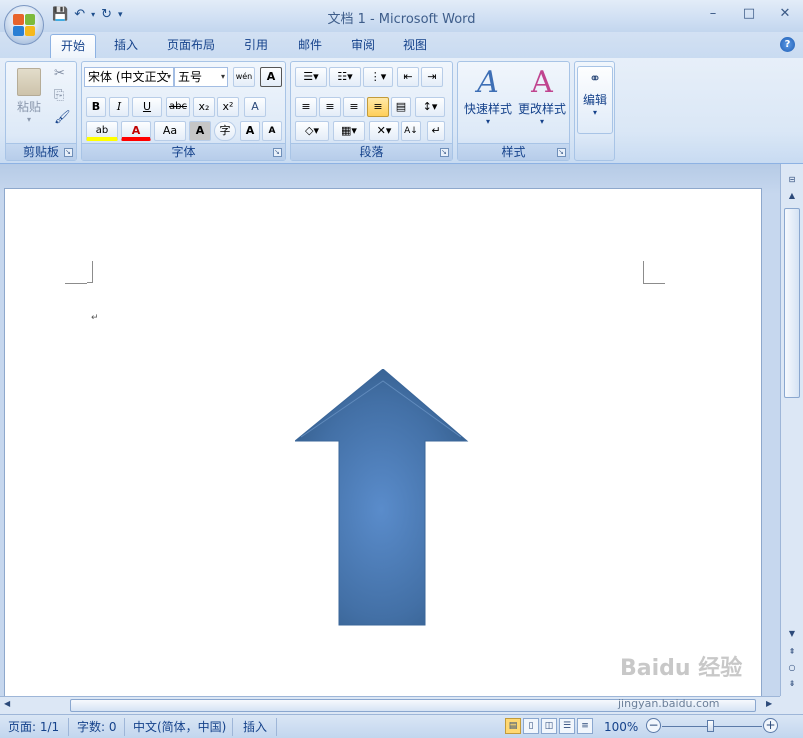  What do you see at coordinates (378, 107) in the screenshot?
I see `justify-button: ≡` at bounding box center [378, 107].